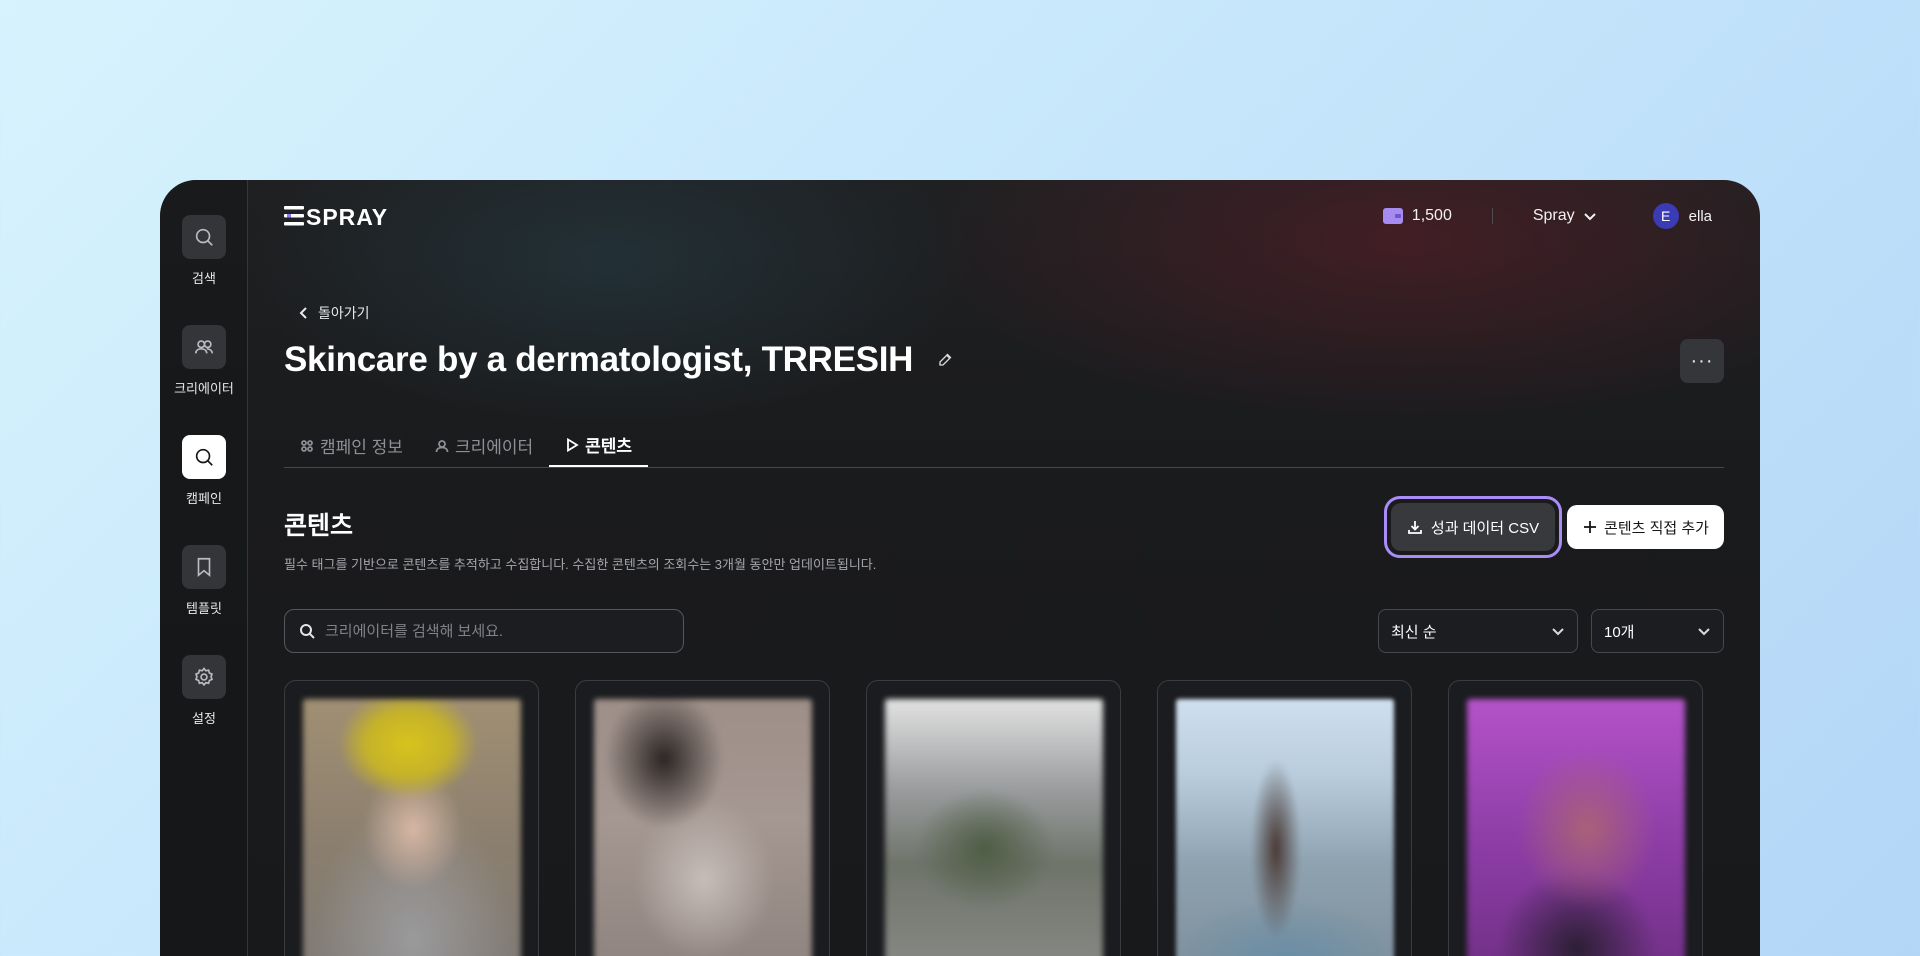 The image size is (1920, 956). I want to click on add-content-button: 콘텐츠 직접 추가, so click(1645, 527).